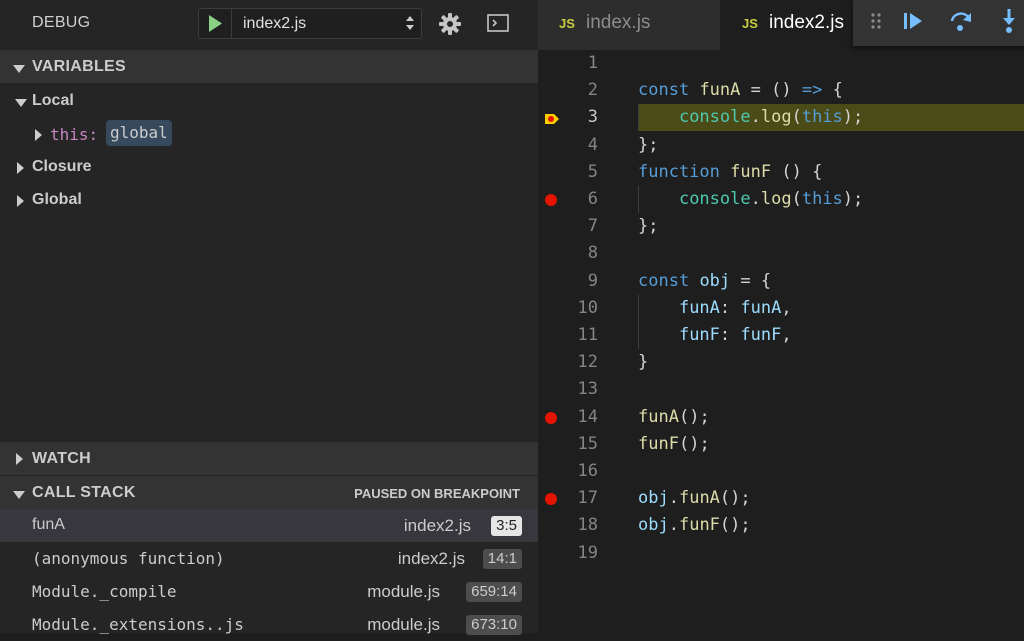 The image size is (1024, 641). Describe the element at coordinates (138, 624) in the screenshot. I see `stack-frame-function: Module._extensions..js` at that location.